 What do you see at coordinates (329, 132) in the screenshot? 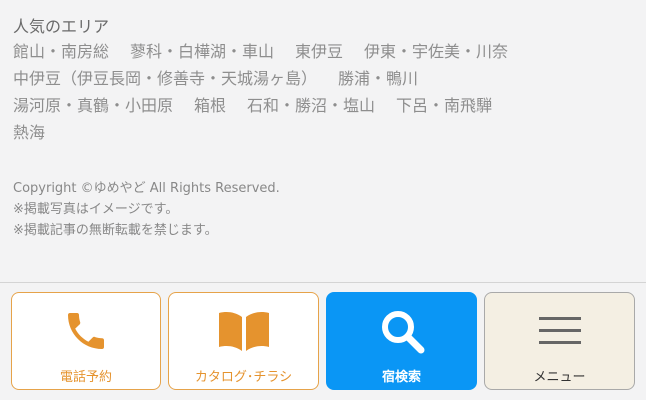
I see `area-row: 熱海` at bounding box center [329, 132].